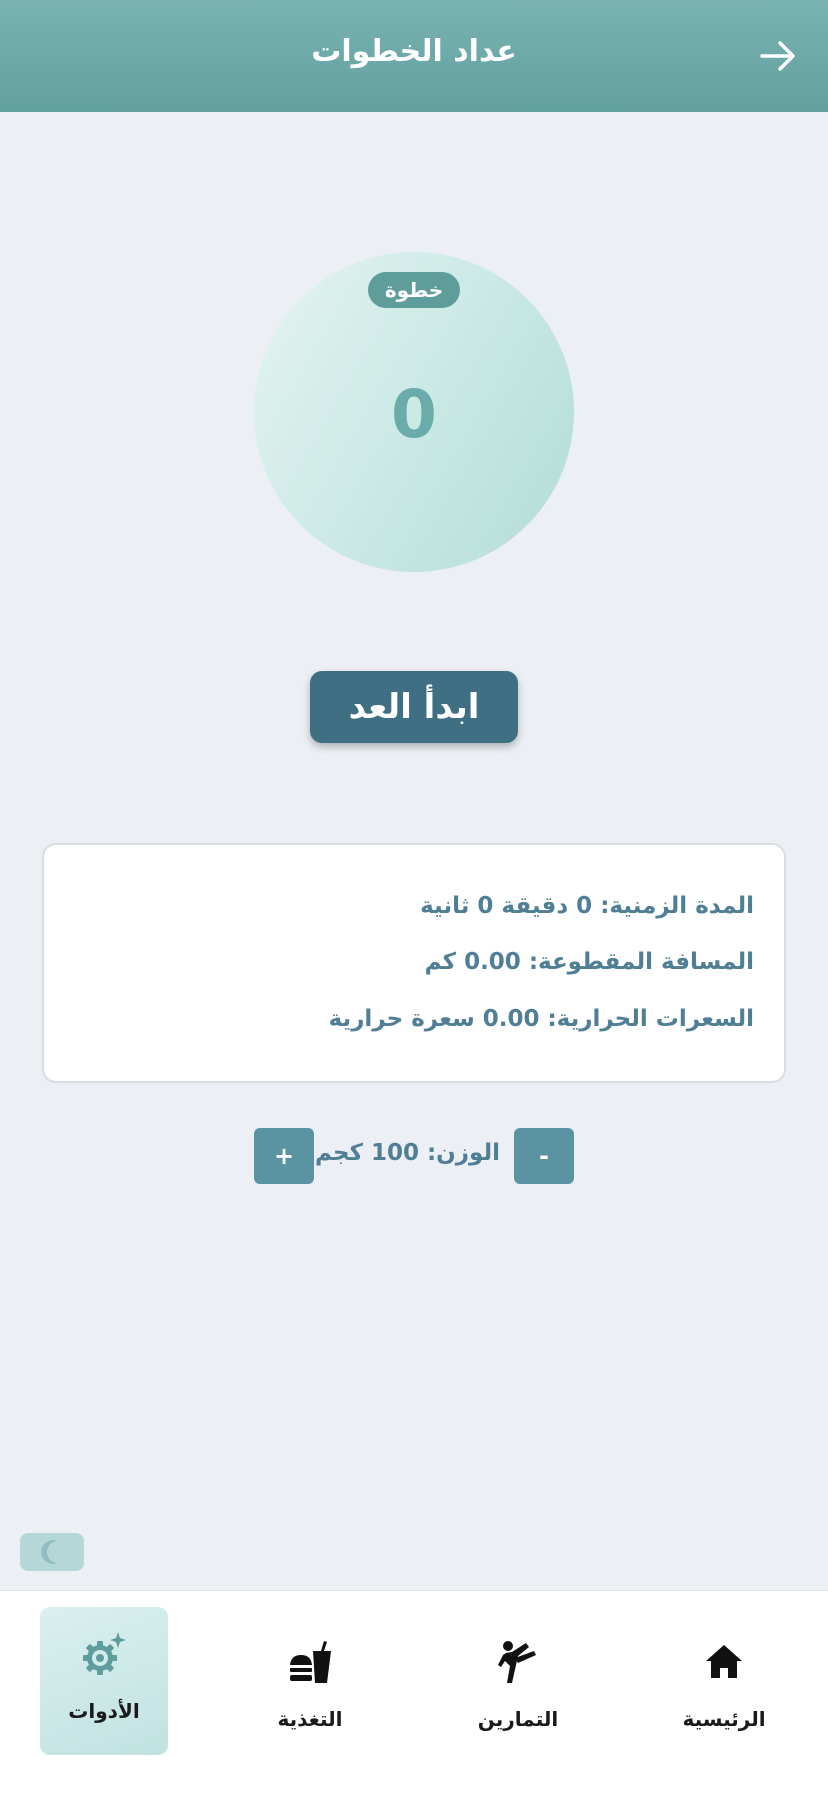 This screenshot has height=1793, width=828. Describe the element at coordinates (310, 1719) in the screenshot. I see `nav-label-nutrition: التغذية` at that location.